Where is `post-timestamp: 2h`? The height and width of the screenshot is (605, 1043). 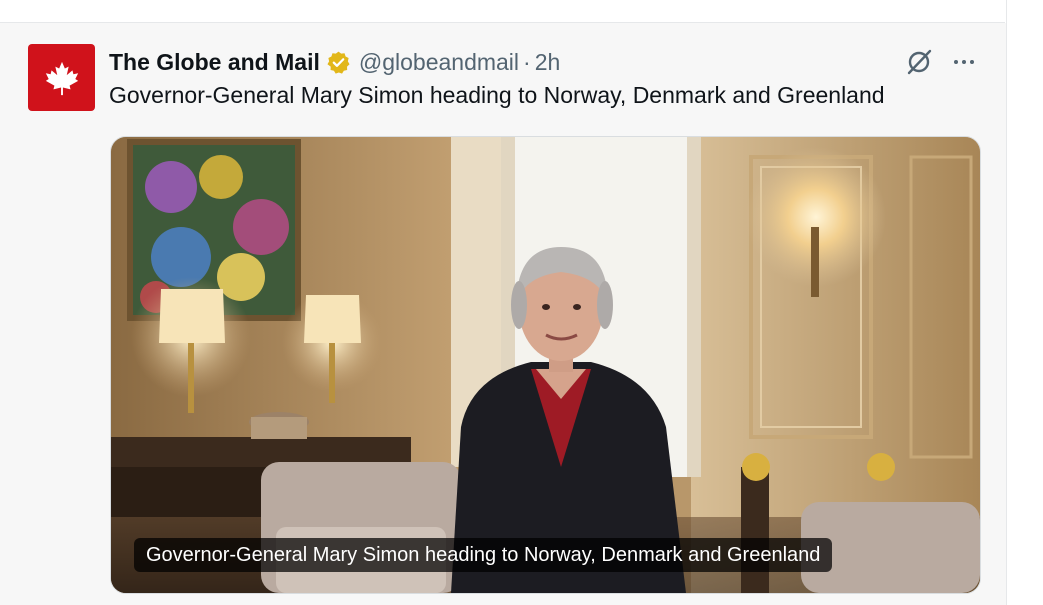 post-timestamp: 2h is located at coordinates (548, 62).